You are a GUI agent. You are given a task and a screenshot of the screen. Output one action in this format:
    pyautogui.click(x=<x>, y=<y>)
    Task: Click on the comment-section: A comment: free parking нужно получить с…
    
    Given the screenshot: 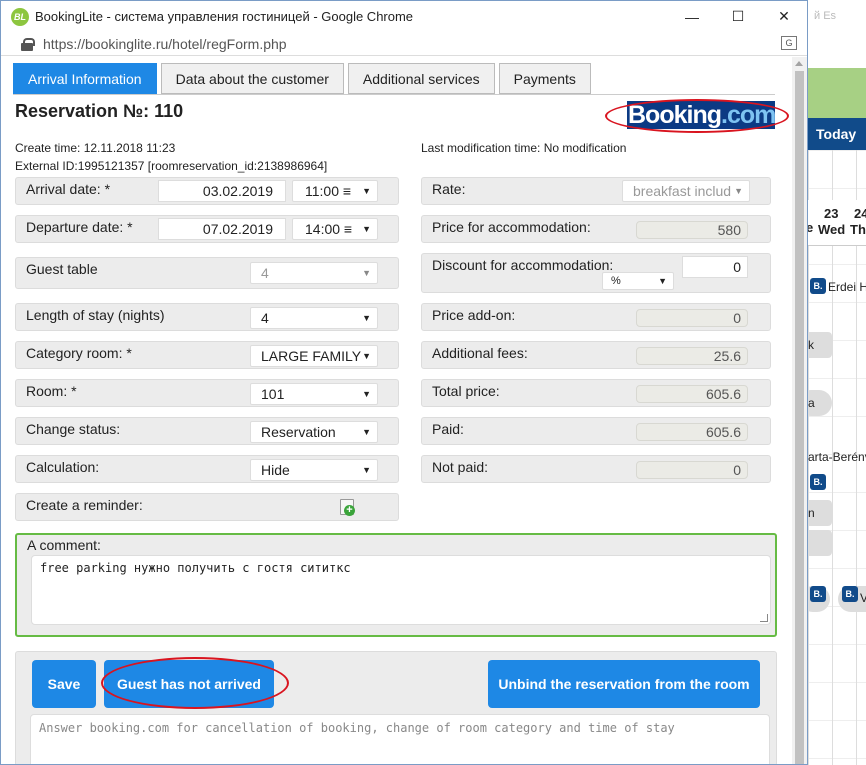 What is the action you would take?
    pyautogui.click(x=396, y=585)
    